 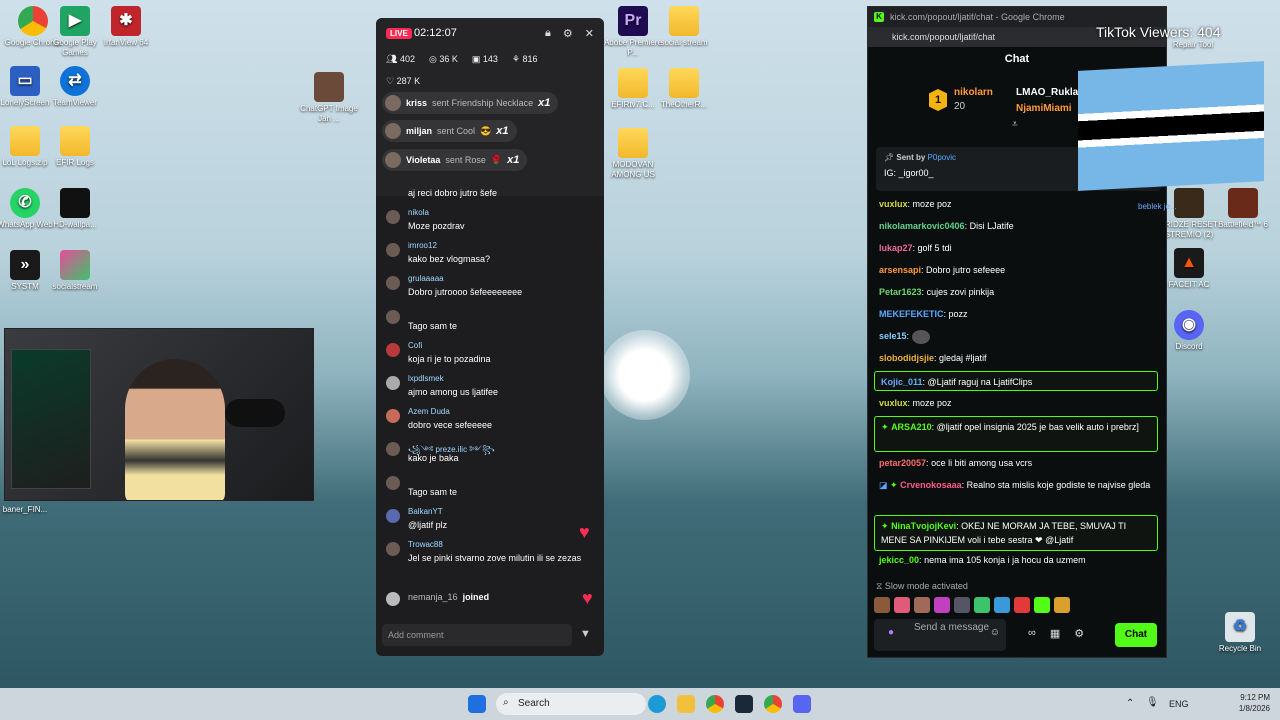 I want to click on recycle-bin-icon: ♻, so click(x=1240, y=627).